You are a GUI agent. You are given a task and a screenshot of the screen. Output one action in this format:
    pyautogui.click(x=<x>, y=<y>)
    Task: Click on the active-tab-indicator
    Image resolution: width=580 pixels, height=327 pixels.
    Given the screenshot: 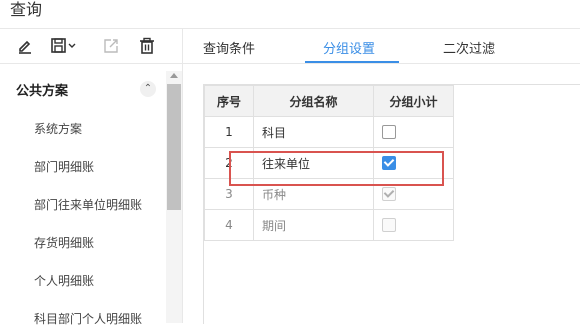 What is the action you would take?
    pyautogui.click(x=352, y=62)
    